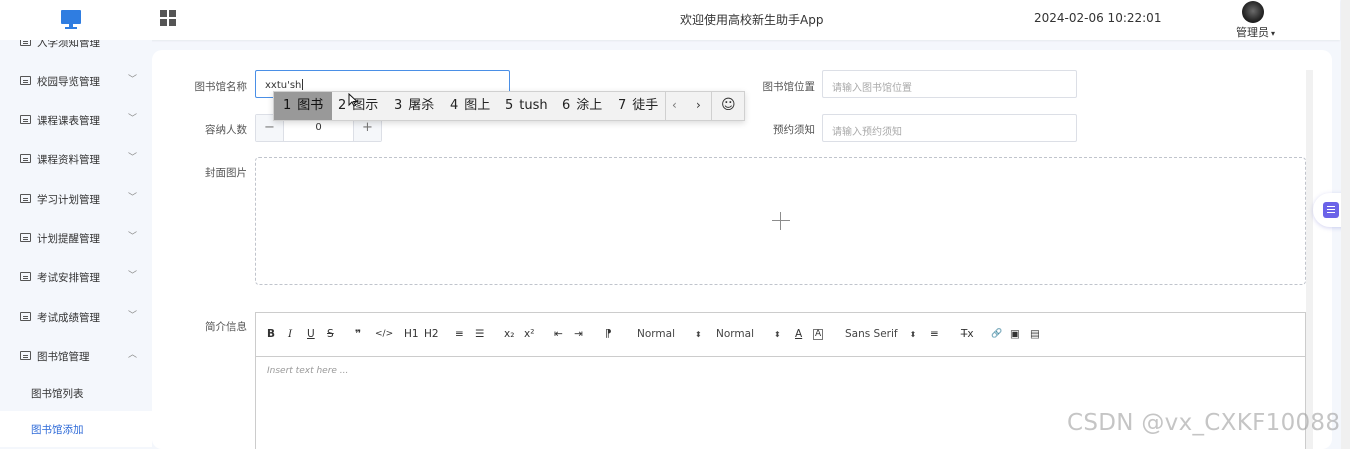  Describe the element at coordinates (1253, 12) in the screenshot. I see `user-avatar` at that location.